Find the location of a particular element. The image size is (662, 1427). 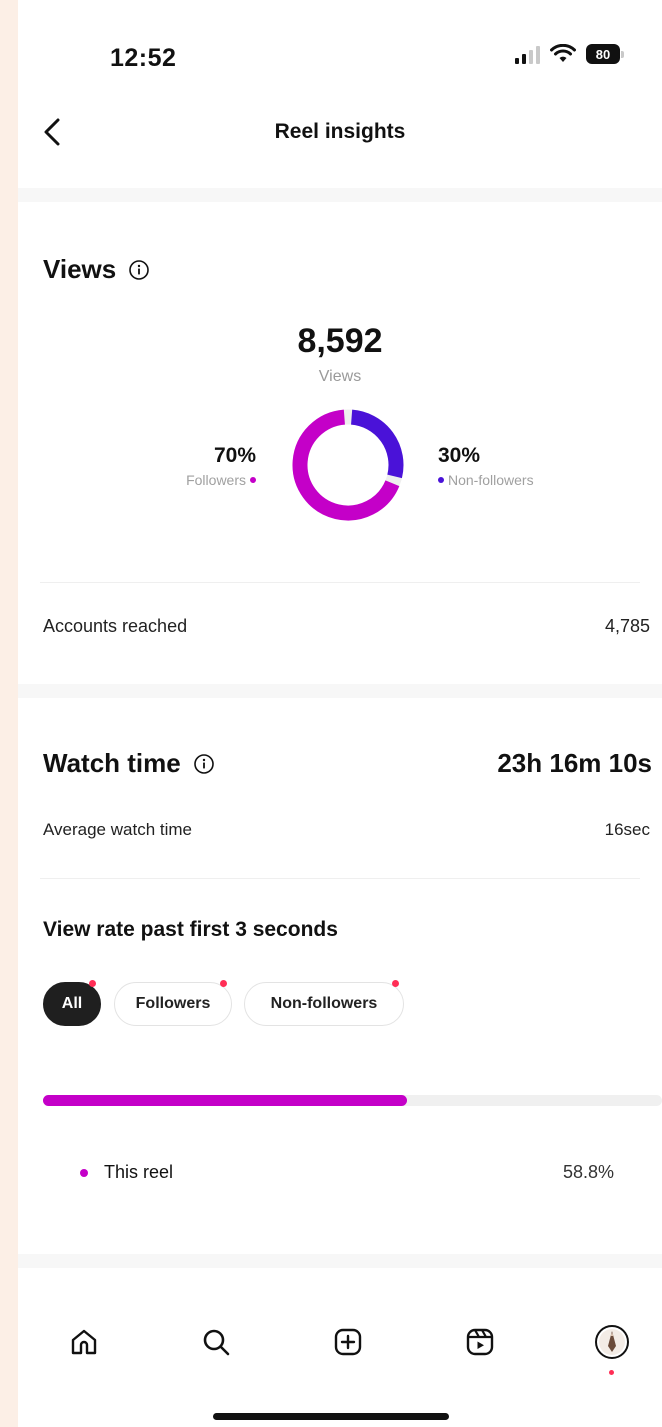

followers-stat: 70% Followers is located at coordinates (221, 466).